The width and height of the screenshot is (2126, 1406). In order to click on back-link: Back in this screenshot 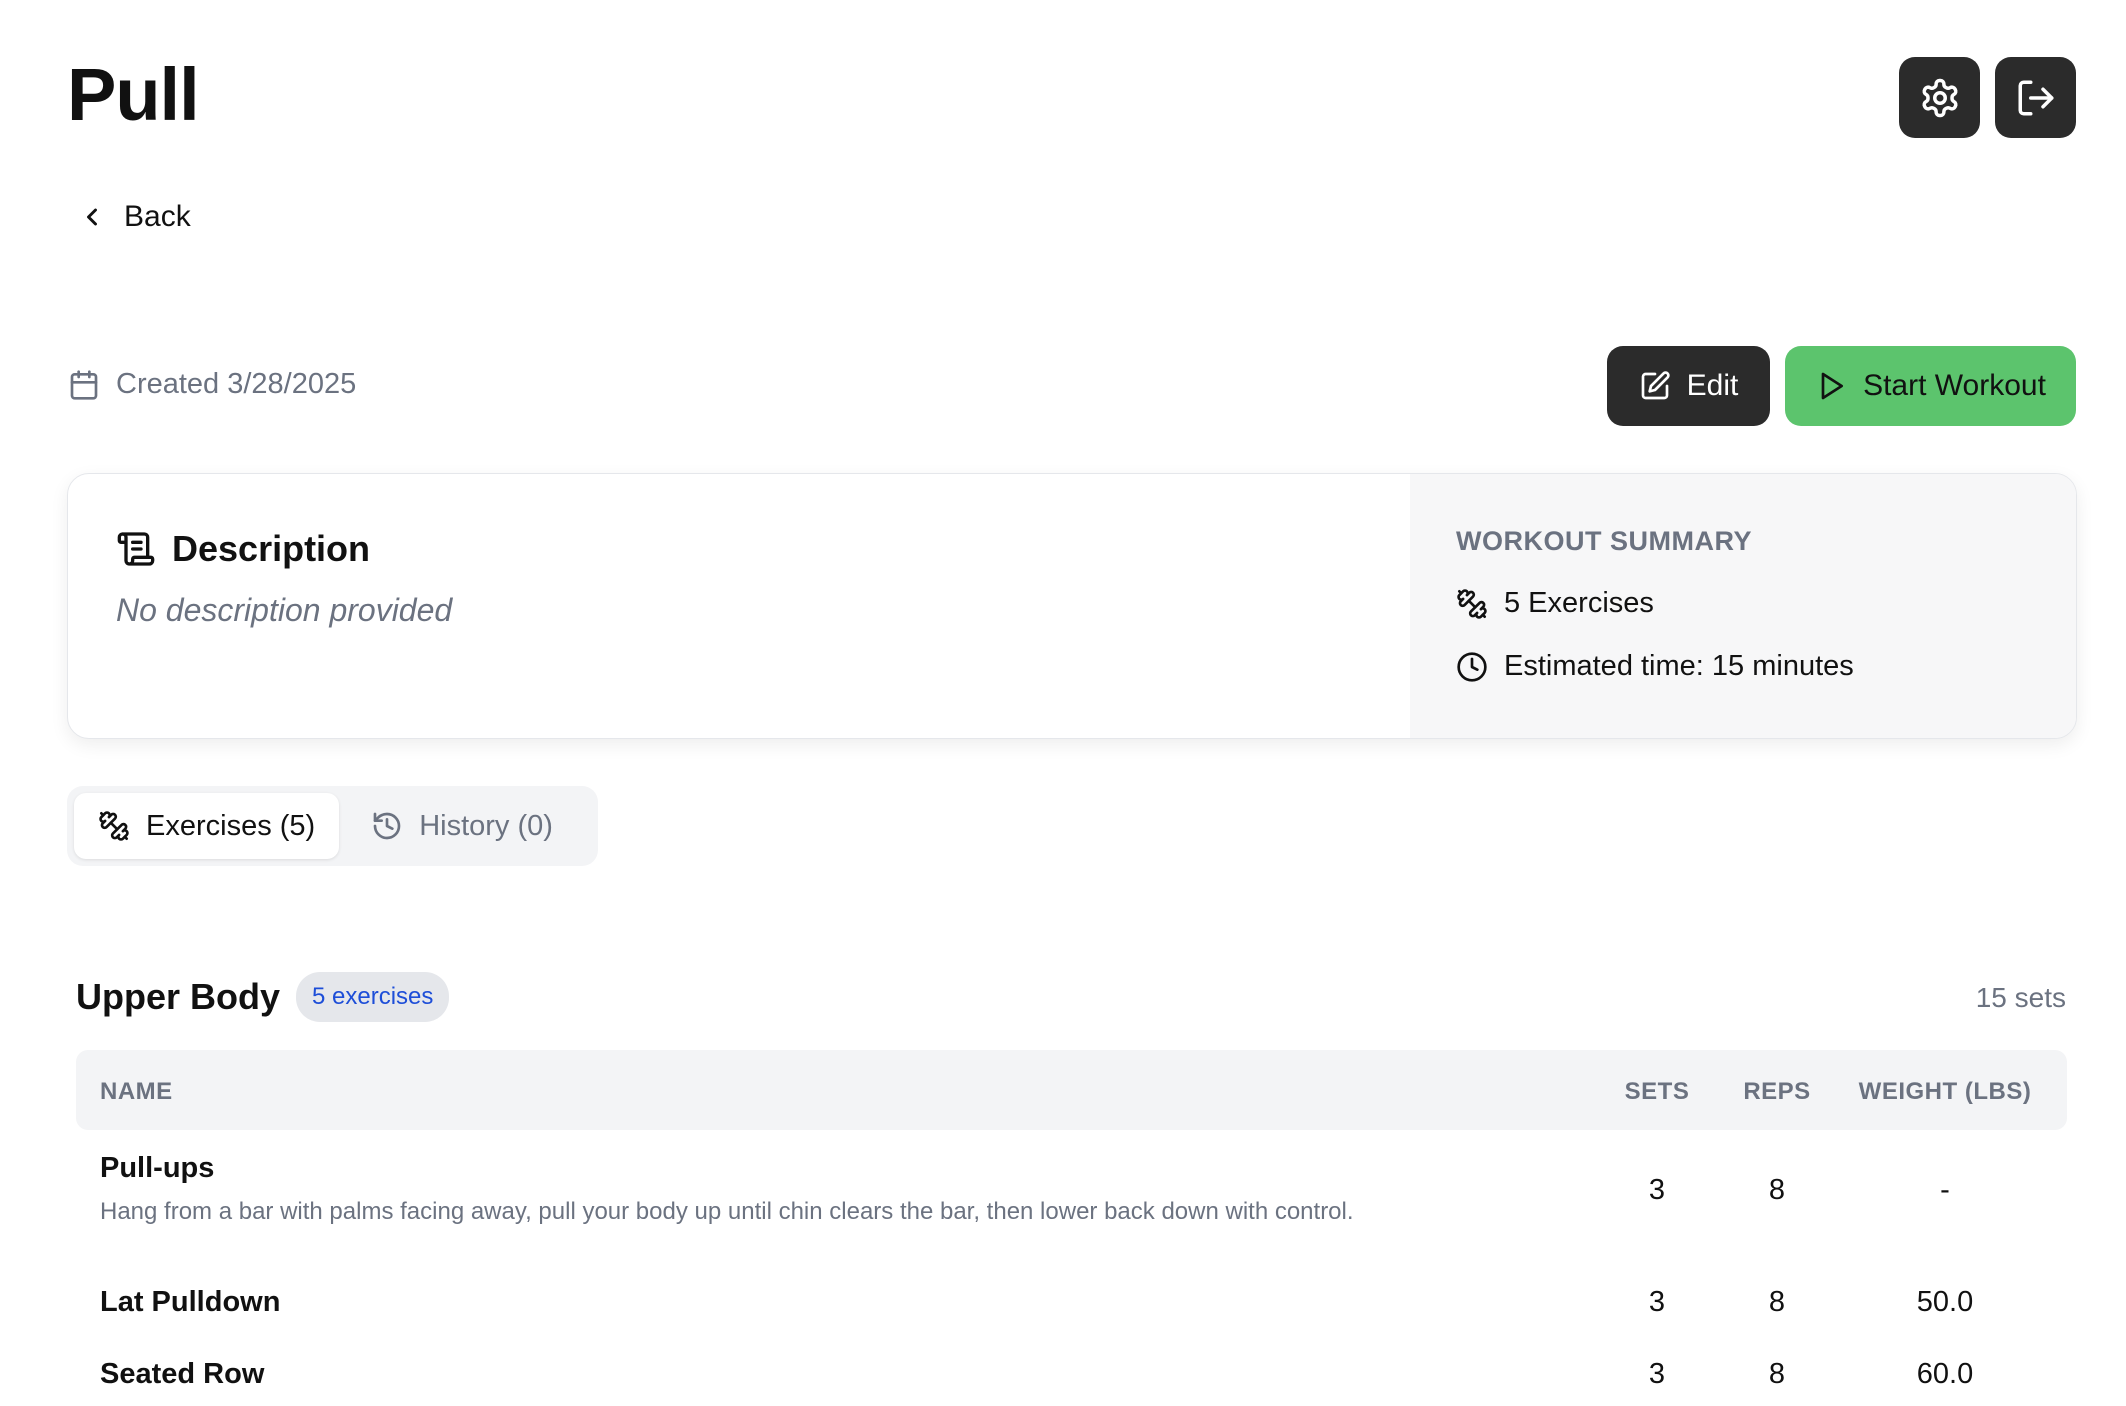, I will do `click(134, 217)`.